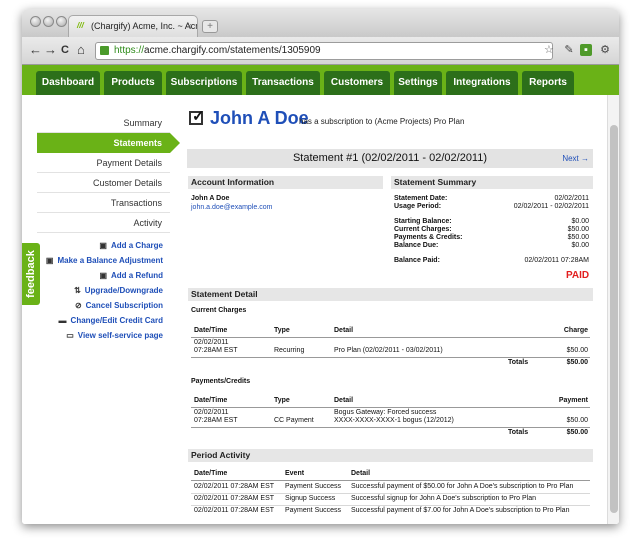 The height and width of the screenshot is (549, 640). I want to click on sidebar-item-activity: Activity, so click(103, 223).